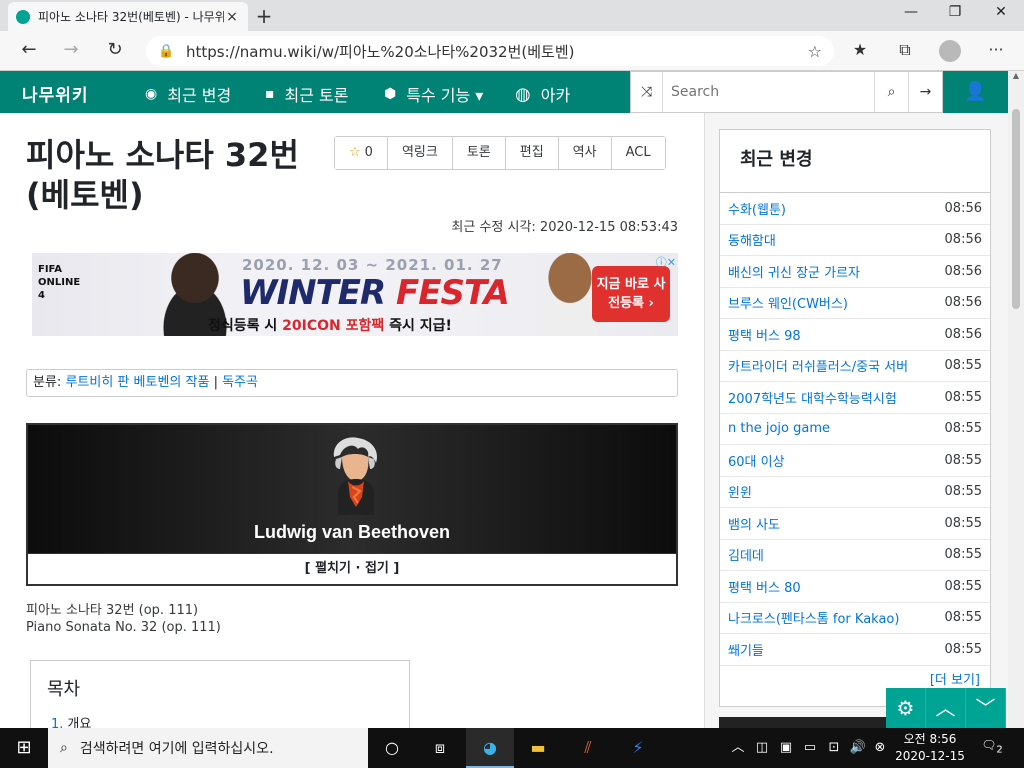  Describe the element at coordinates (306, 94) in the screenshot. I see `nav-recent-discussions: ▪ 최근 토론` at that location.